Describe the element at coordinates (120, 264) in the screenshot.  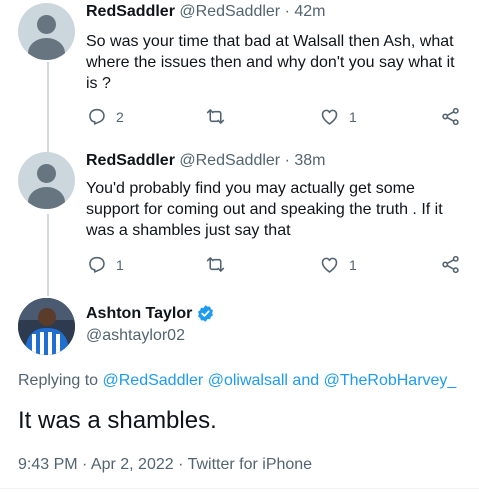
I see `reply-count: 1` at that location.